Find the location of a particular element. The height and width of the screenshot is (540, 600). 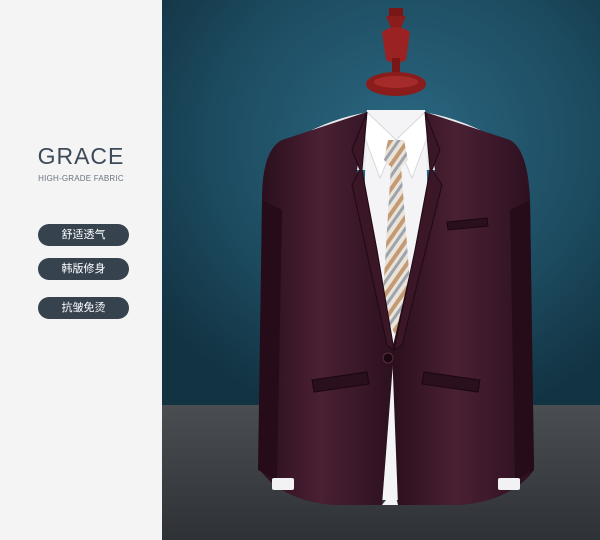

feature-badge-wrinkle-free: 抗皱免烫 is located at coordinates (83, 308).